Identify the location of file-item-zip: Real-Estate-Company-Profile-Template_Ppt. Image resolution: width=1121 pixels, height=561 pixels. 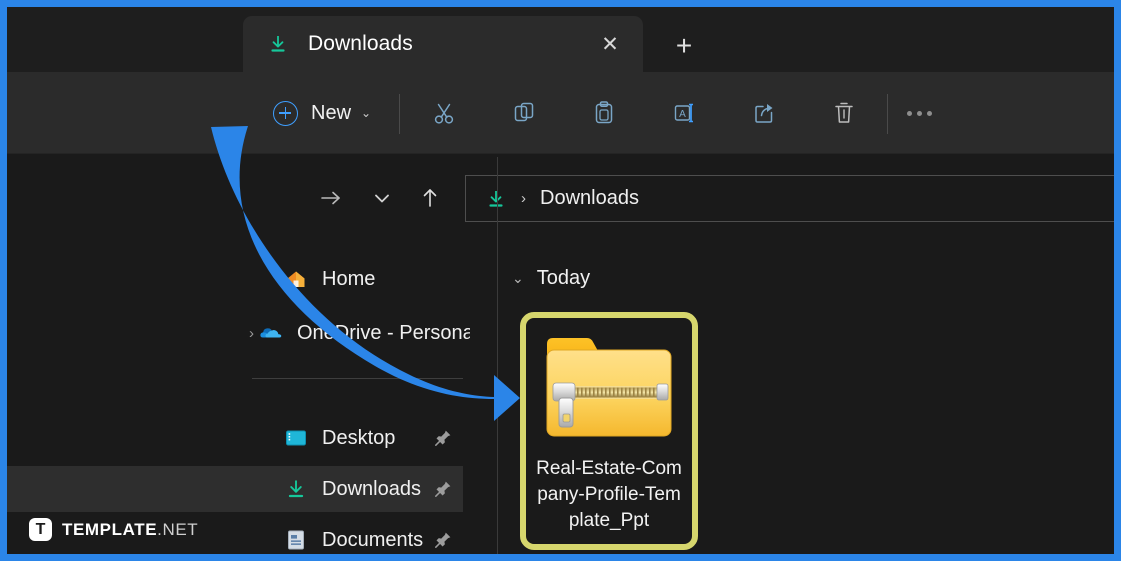
(609, 431).